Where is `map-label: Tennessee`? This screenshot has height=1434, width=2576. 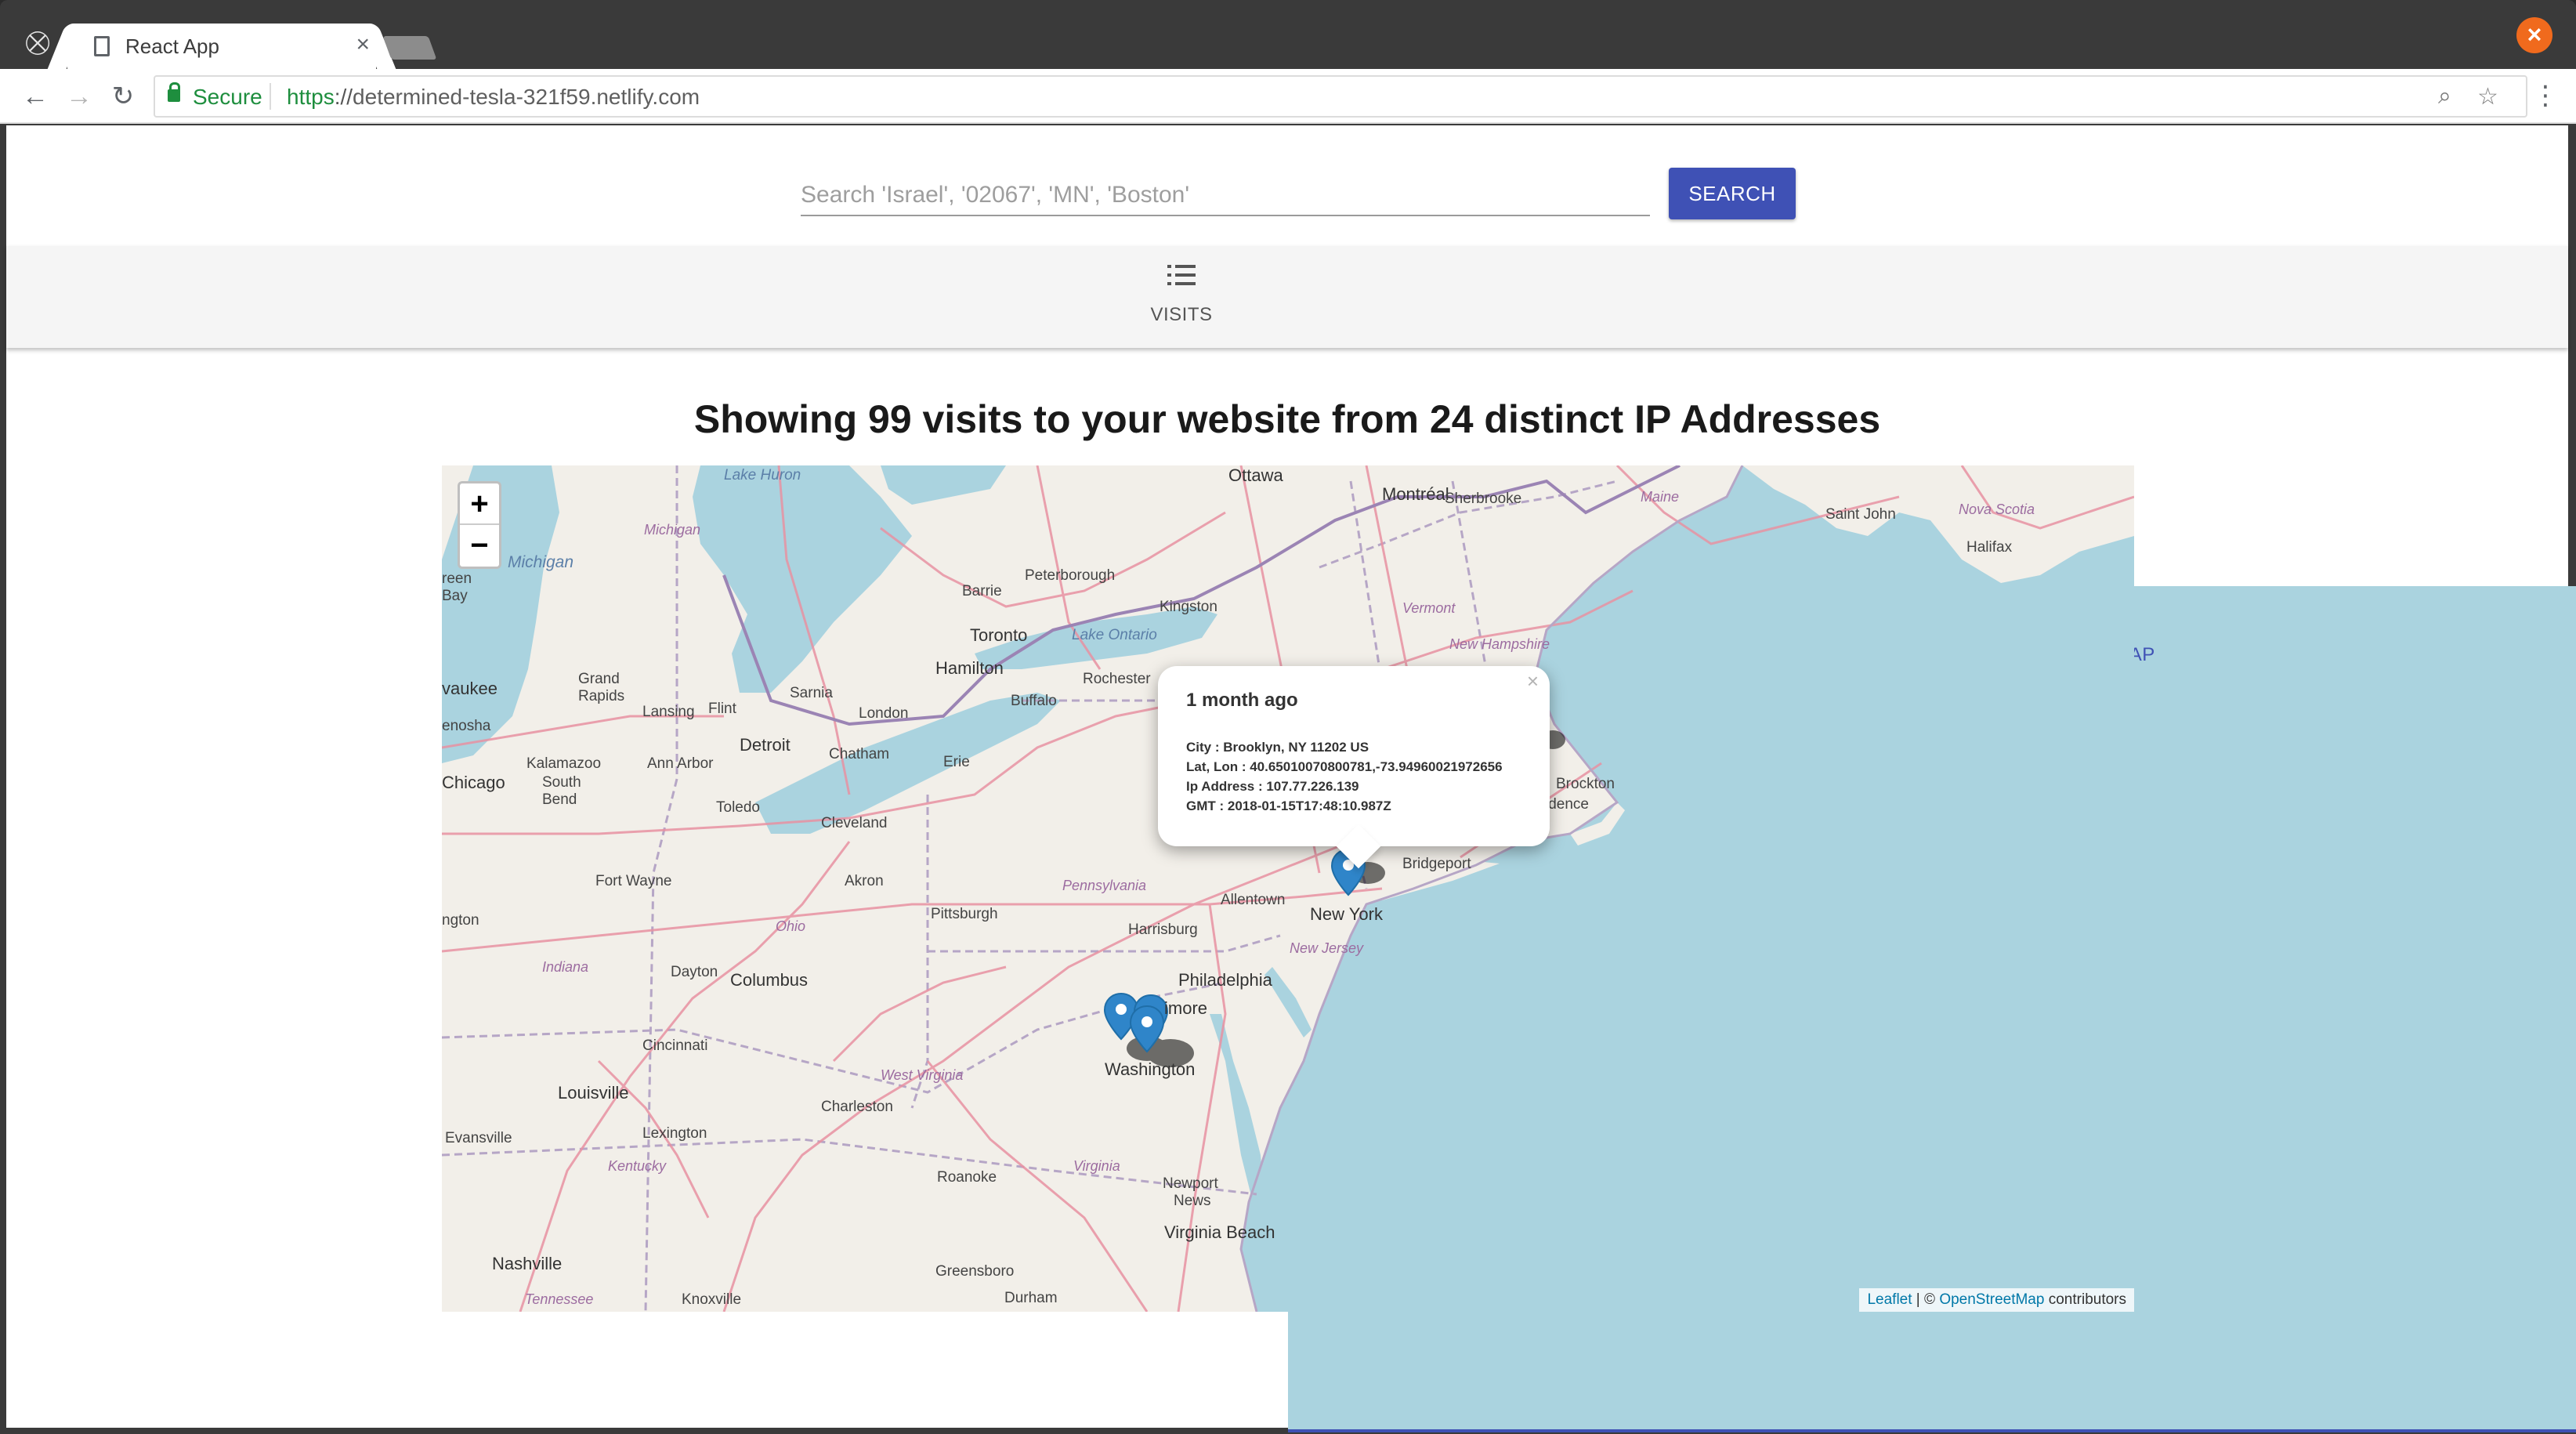 map-label: Tennessee is located at coordinates (559, 1299).